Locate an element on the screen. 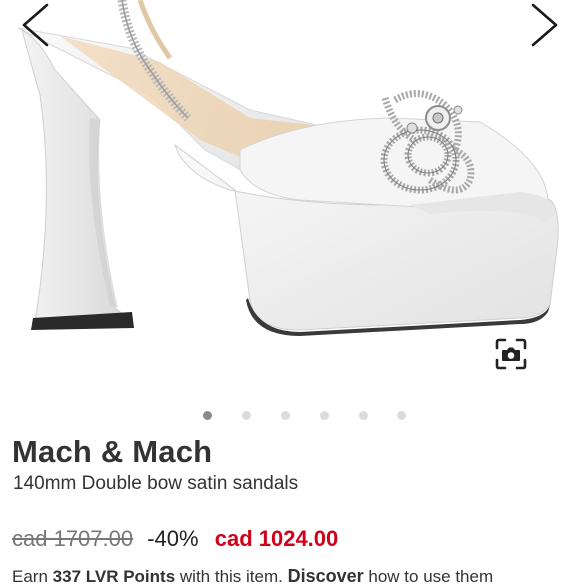  points-suffix: how to use them is located at coordinates (431, 576).